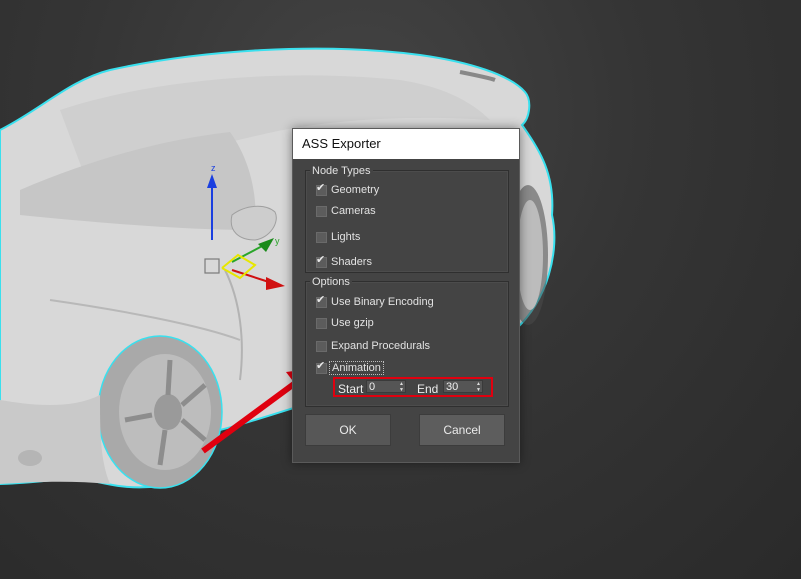 Image resolution: width=801 pixels, height=579 pixels. What do you see at coordinates (428, 389) in the screenshot?
I see `end-label: End` at bounding box center [428, 389].